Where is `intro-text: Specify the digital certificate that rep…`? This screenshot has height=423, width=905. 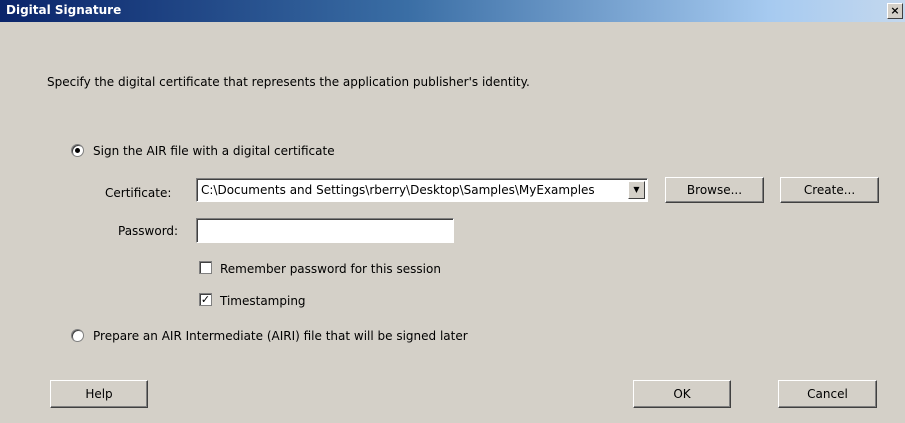 intro-text: Specify the digital certificate that rep… is located at coordinates (288, 82).